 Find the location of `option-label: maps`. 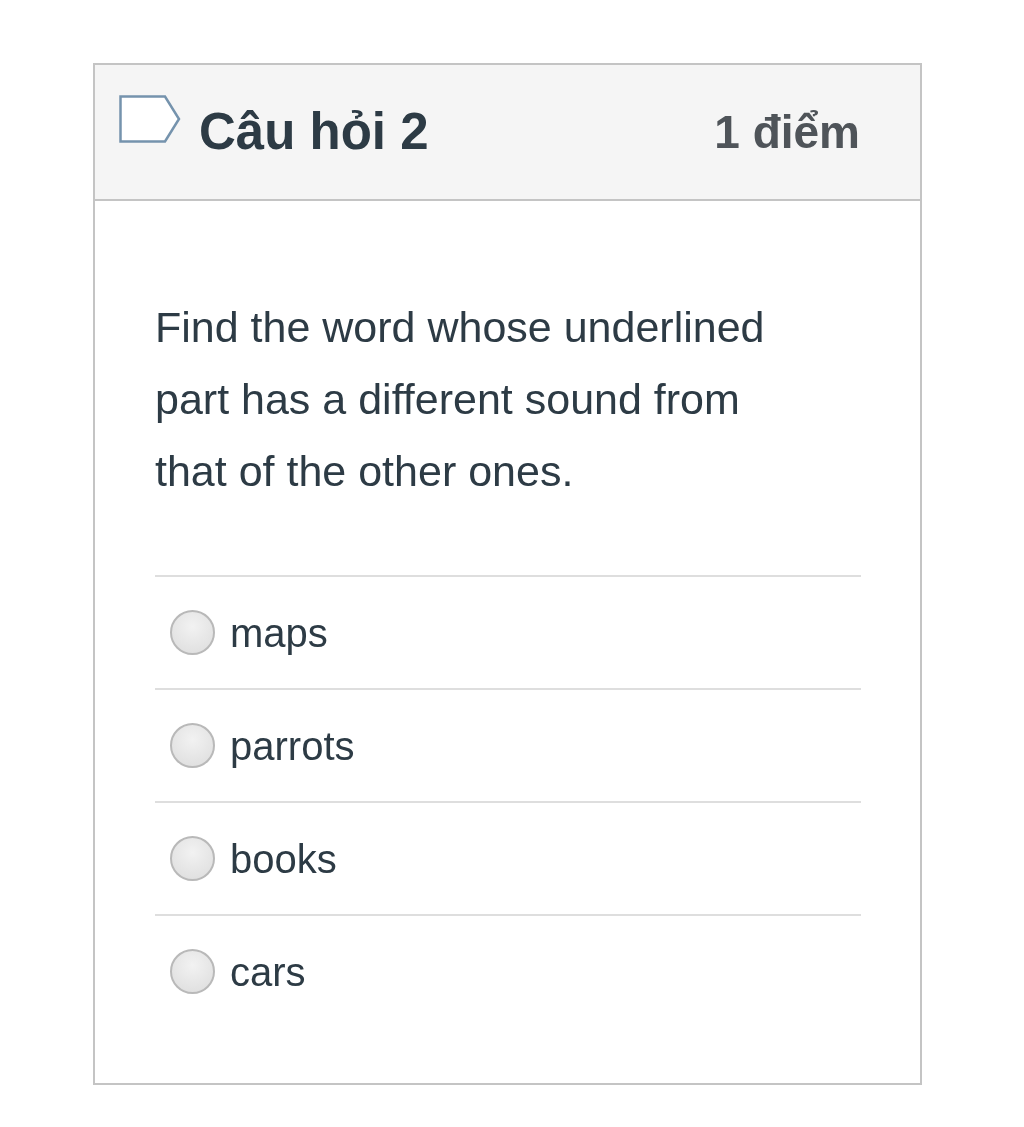

option-label: maps is located at coordinates (279, 632).